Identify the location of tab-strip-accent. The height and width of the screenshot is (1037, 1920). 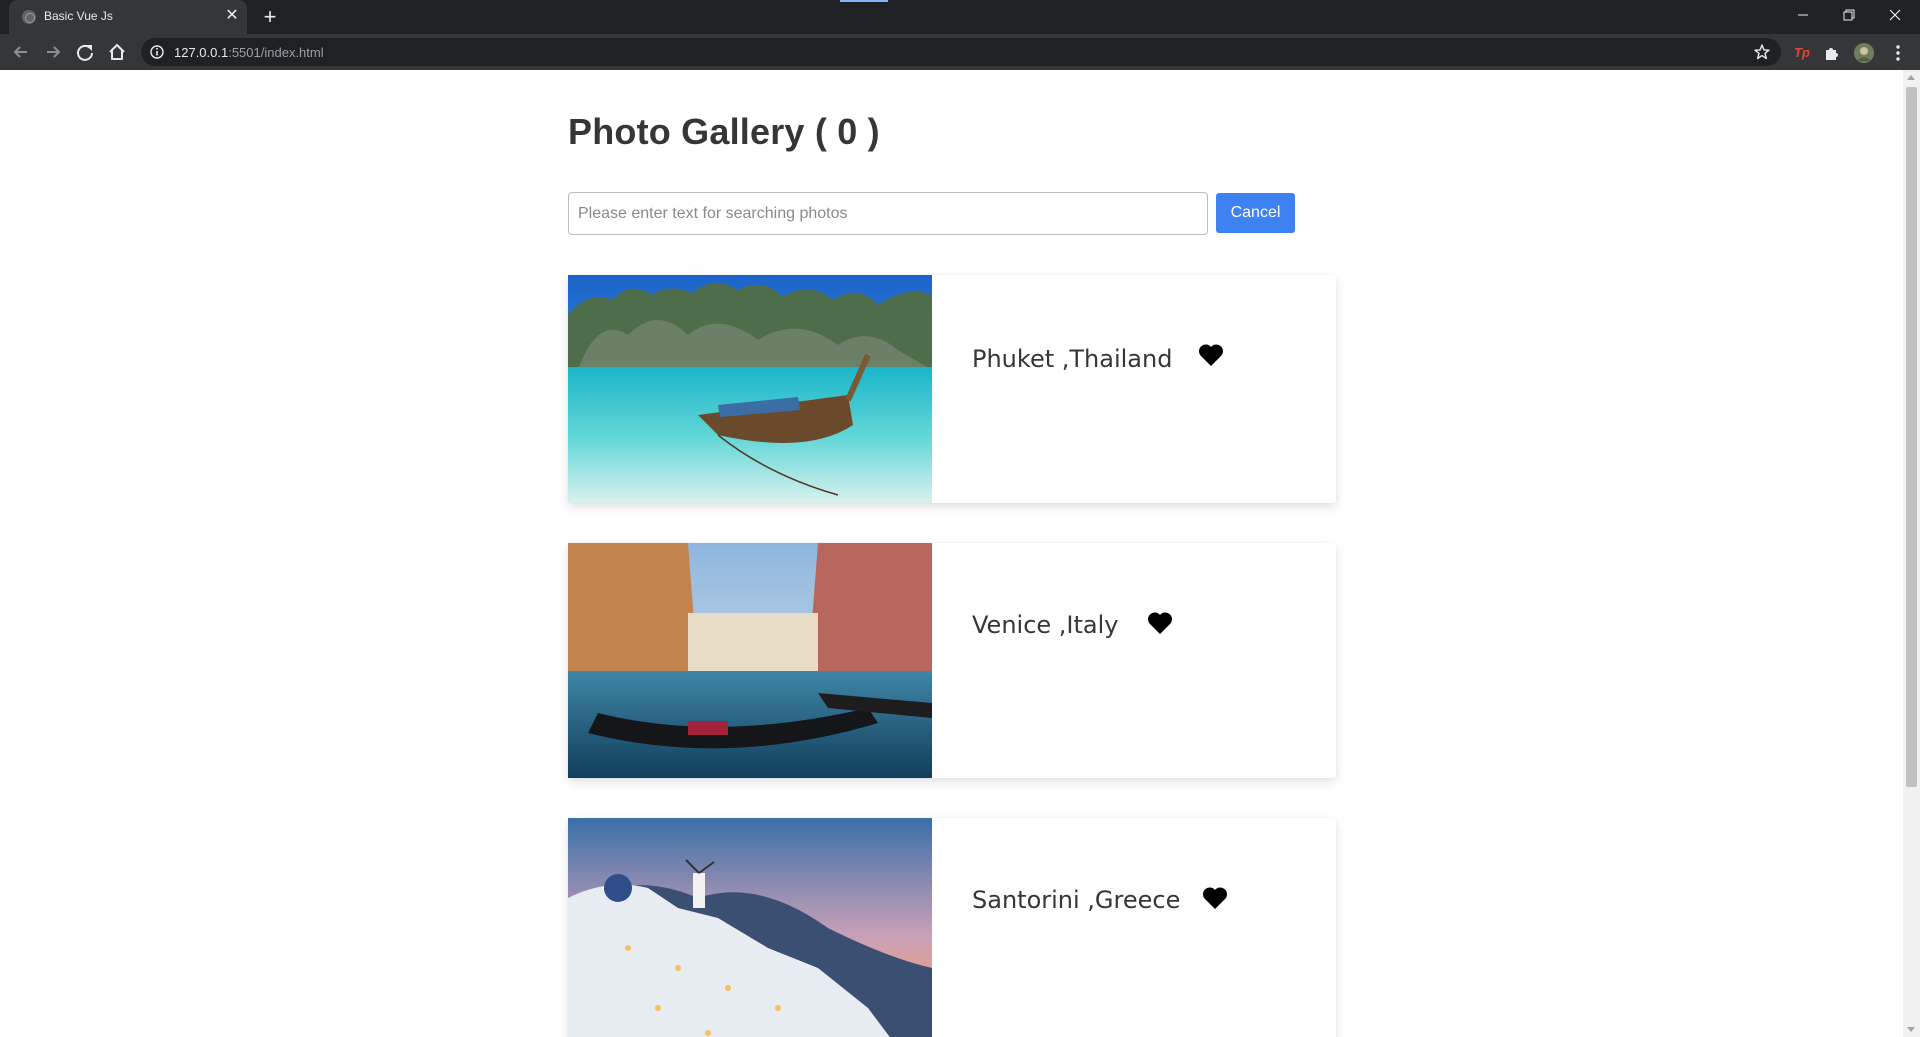
(864, 1).